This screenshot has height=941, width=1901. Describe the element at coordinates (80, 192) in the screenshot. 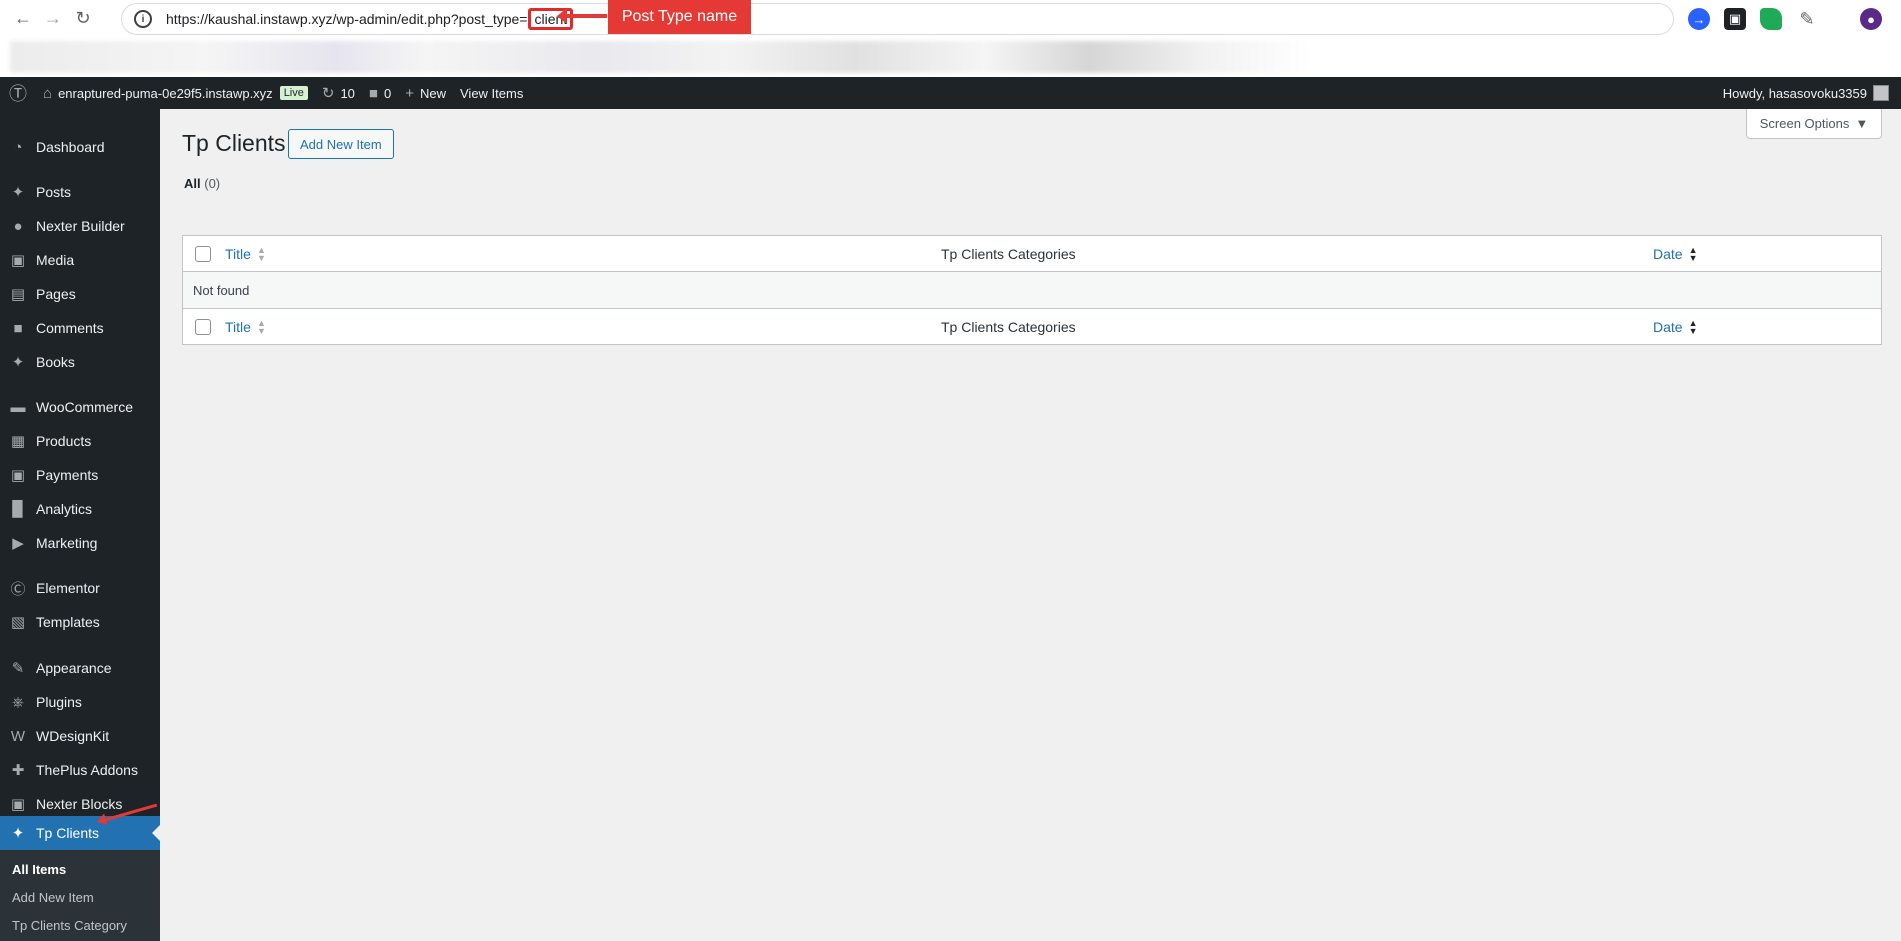

I see `sidebar-item-posts: ✦ Posts` at that location.